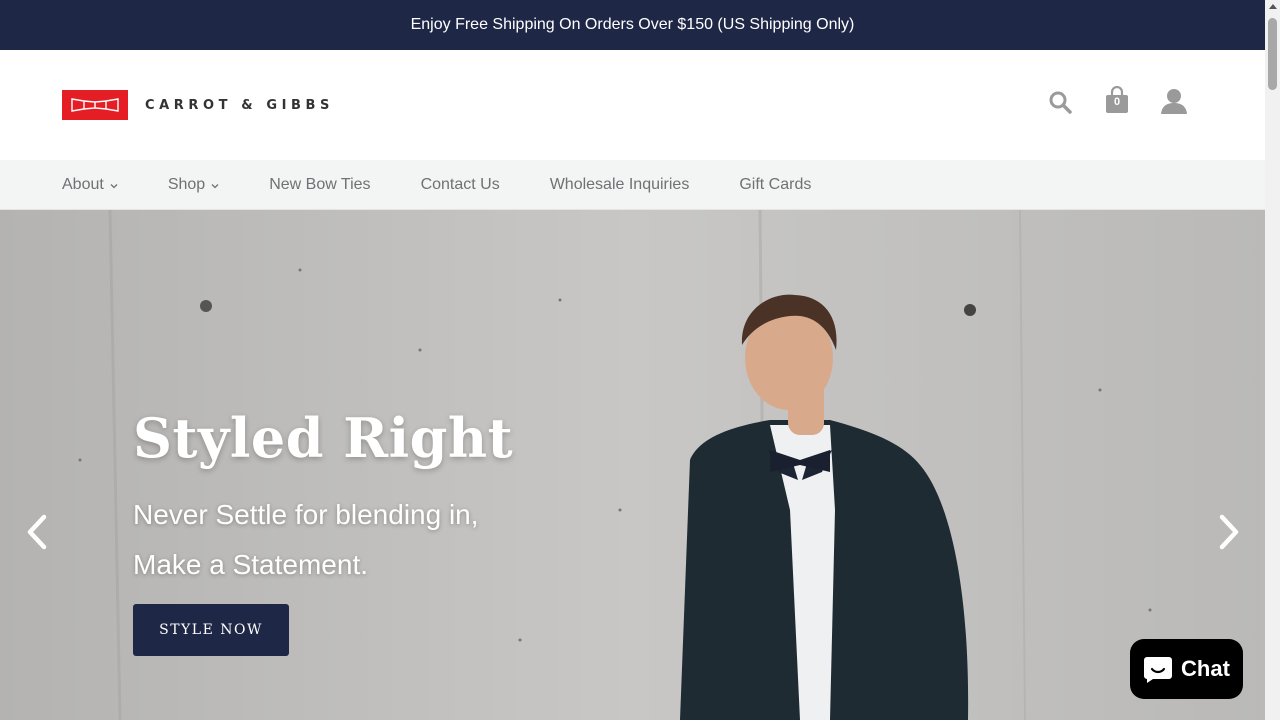 This screenshot has width=1280, height=720. I want to click on nav-item-contact-us: Contact Us, so click(460, 185).